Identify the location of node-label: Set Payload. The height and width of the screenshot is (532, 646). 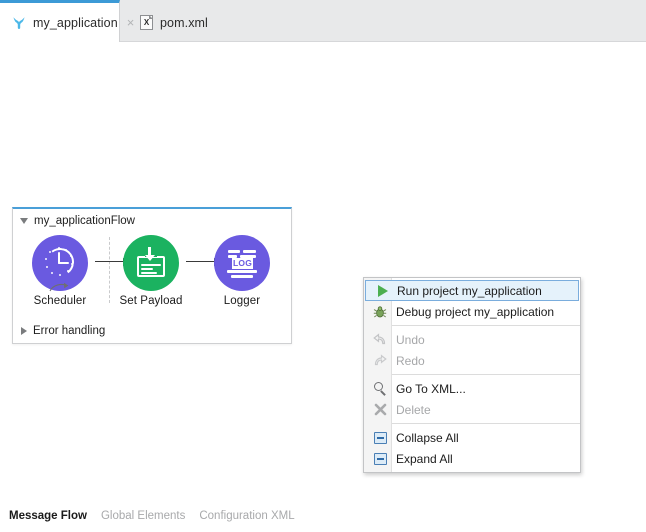
(151, 301).